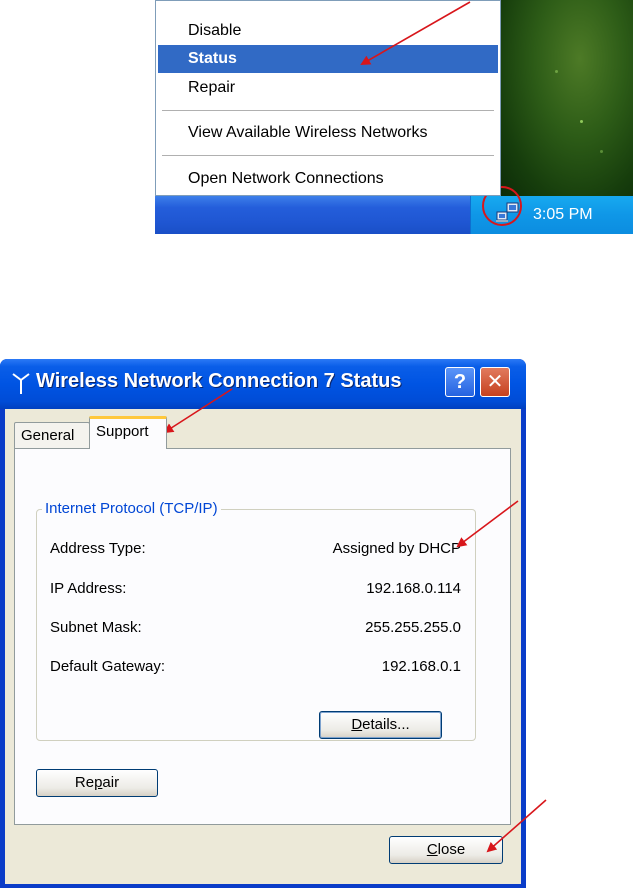 The image size is (634, 888). Describe the element at coordinates (328, 59) in the screenshot. I see `menu-item-status: Status` at that location.